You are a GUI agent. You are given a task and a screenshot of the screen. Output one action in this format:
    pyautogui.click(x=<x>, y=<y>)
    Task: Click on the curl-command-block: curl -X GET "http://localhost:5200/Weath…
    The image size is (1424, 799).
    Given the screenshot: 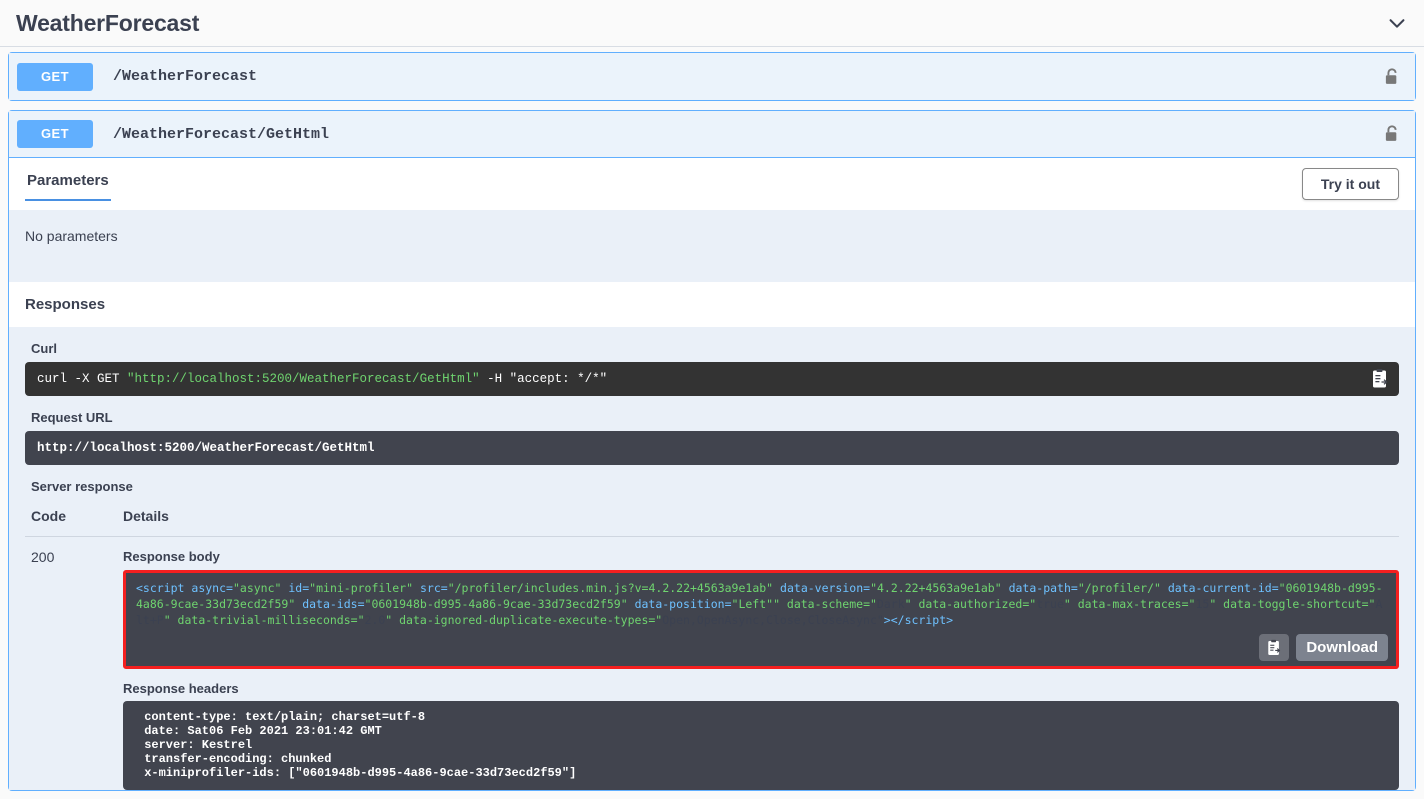 What is the action you would take?
    pyautogui.click(x=712, y=379)
    